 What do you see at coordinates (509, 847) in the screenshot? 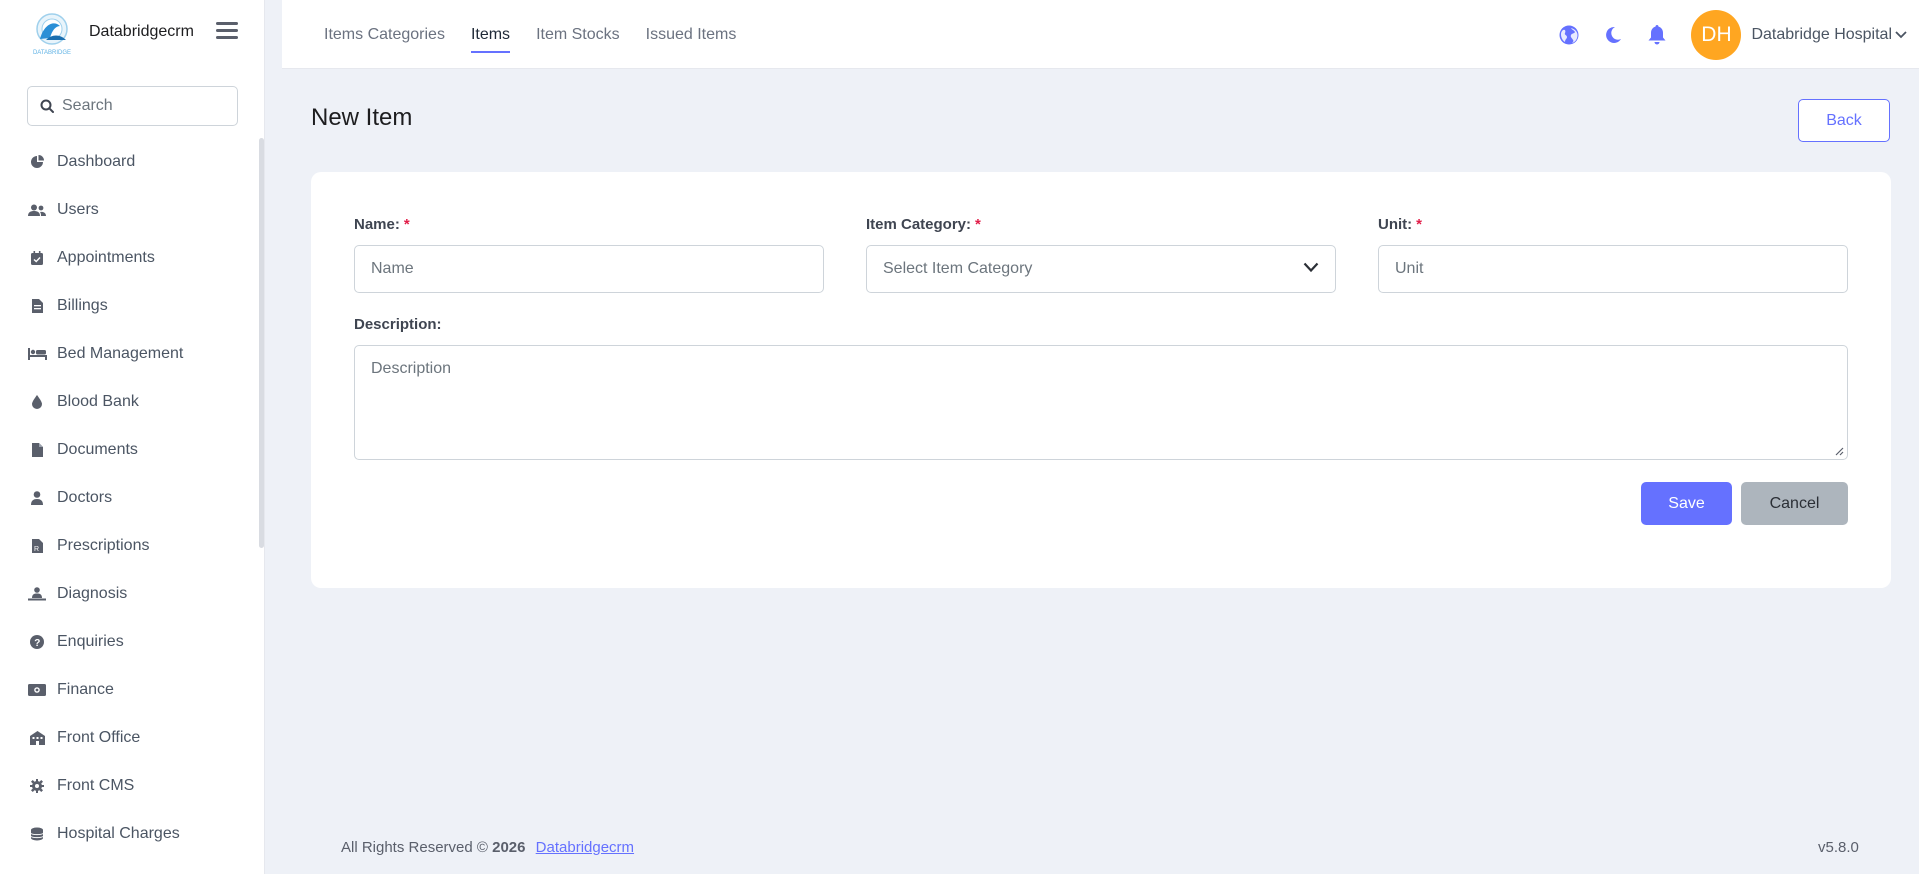
I see `footer-year: 2026` at bounding box center [509, 847].